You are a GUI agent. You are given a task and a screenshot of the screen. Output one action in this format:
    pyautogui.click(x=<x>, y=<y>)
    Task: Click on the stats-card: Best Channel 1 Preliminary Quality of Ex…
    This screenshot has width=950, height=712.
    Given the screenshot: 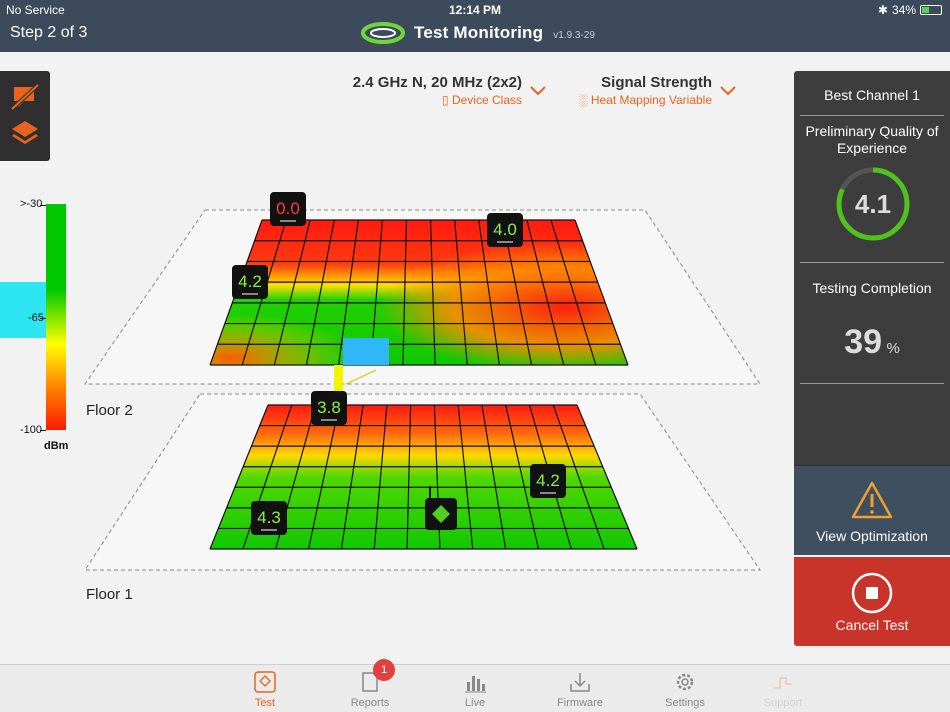 What is the action you would take?
    pyautogui.click(x=872, y=268)
    